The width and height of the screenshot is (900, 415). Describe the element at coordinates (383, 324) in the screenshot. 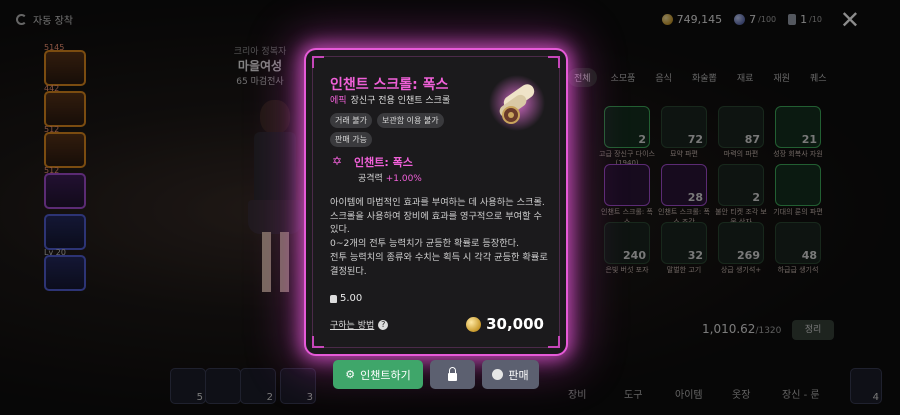

I see `question-icon: ?` at that location.